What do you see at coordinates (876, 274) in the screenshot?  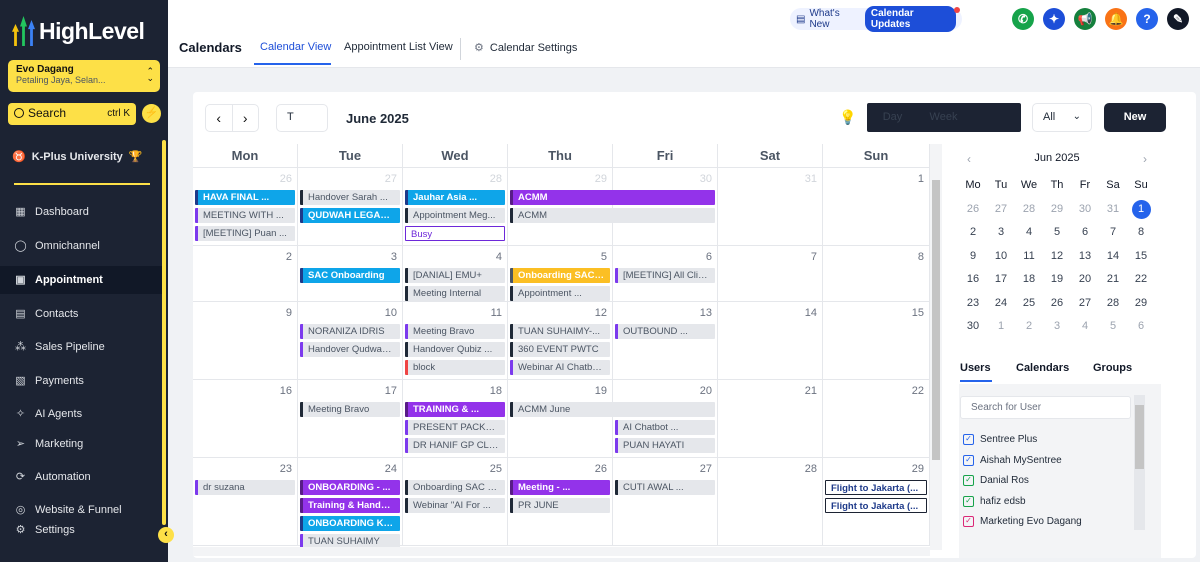 I see `day-cell: 8` at bounding box center [876, 274].